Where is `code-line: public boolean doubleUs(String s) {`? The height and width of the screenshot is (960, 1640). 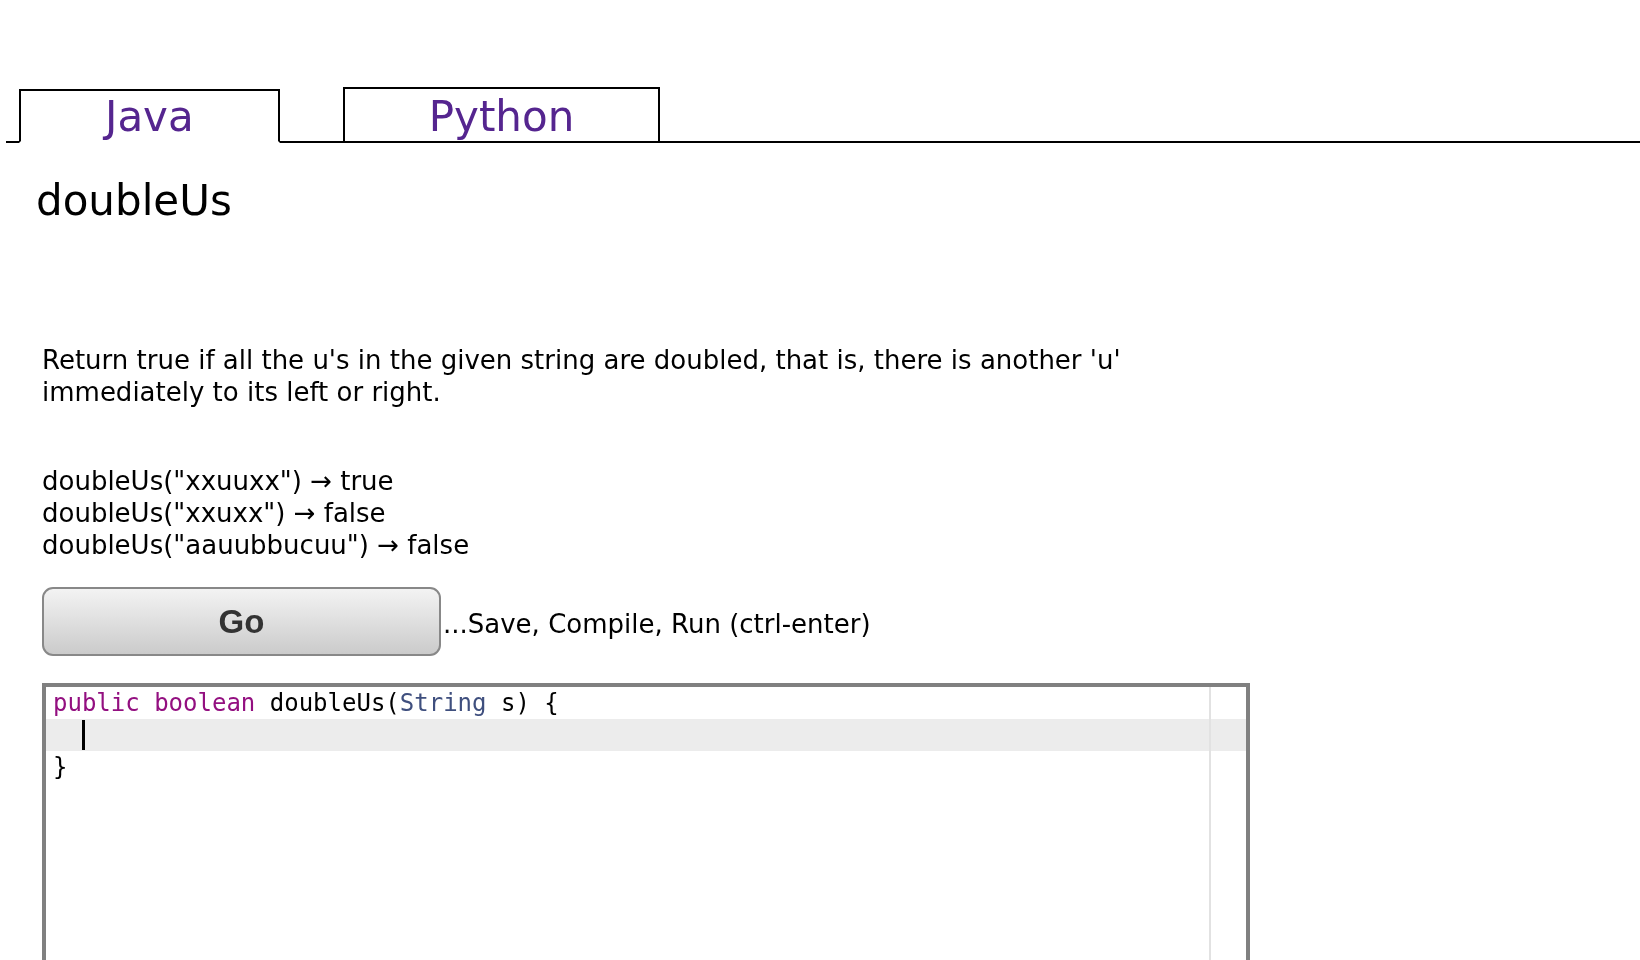 code-line: public boolean doubleUs(String s) { is located at coordinates (306, 704).